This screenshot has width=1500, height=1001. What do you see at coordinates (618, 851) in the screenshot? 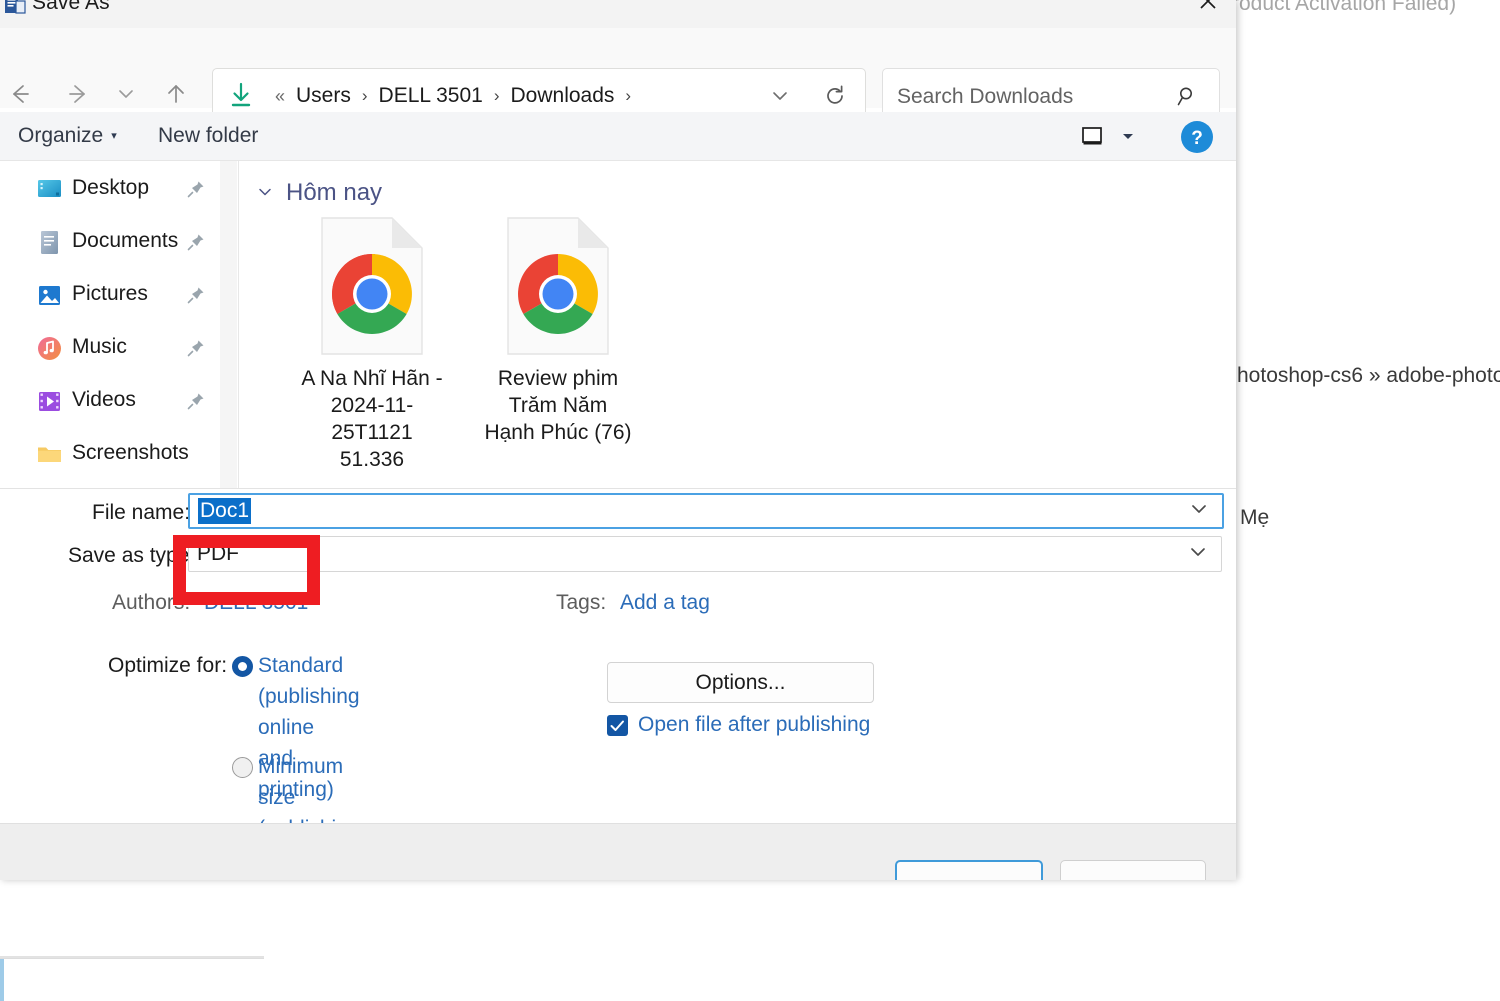
I see `dialog-footer` at bounding box center [618, 851].